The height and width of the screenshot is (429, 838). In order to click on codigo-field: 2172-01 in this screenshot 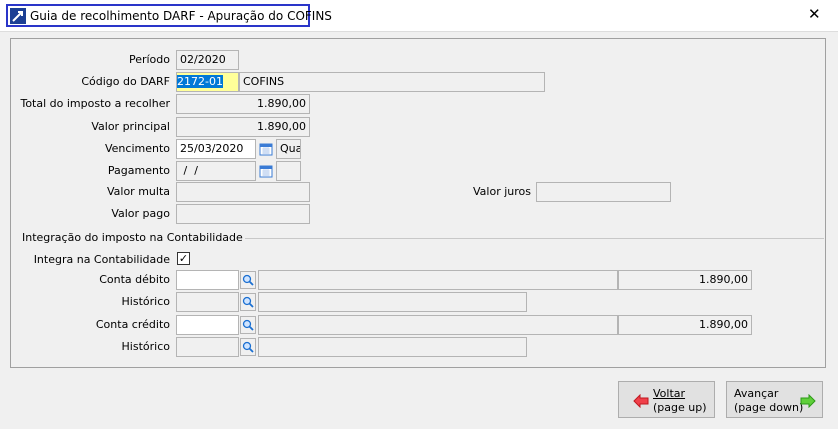, I will do `click(207, 82)`.